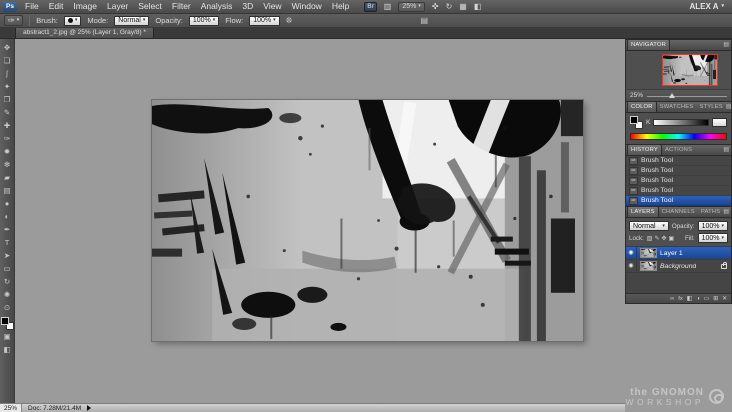  I want to click on tab-paths: PATHS, so click(710, 212).